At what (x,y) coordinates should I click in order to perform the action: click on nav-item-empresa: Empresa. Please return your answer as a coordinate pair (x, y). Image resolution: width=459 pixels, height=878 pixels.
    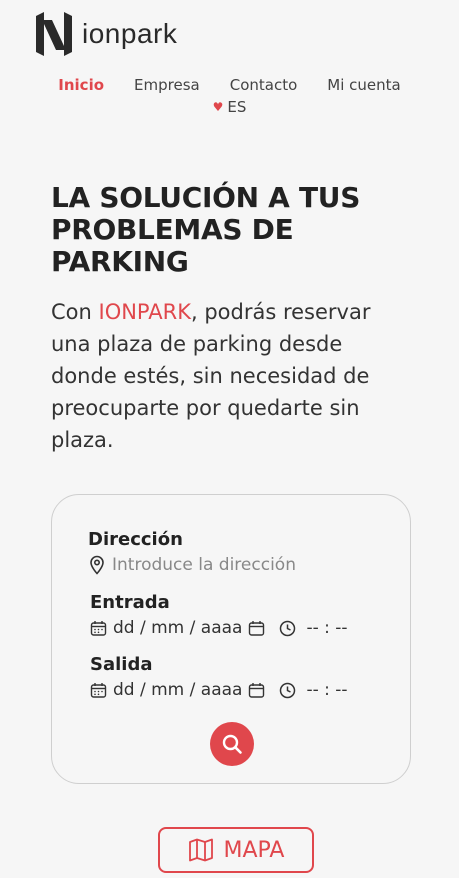
    Looking at the image, I should click on (167, 85).